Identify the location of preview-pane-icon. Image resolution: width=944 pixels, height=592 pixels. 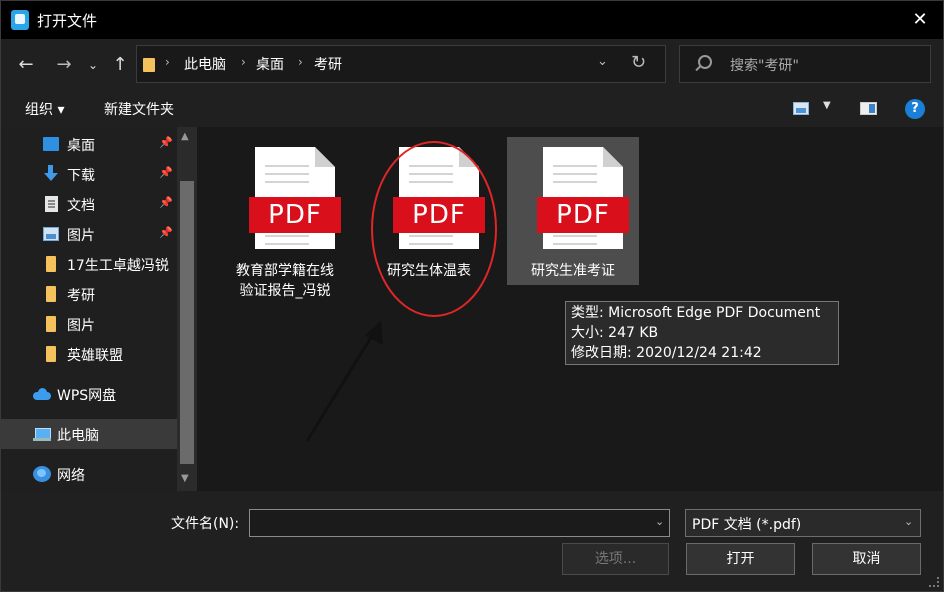
(868, 108).